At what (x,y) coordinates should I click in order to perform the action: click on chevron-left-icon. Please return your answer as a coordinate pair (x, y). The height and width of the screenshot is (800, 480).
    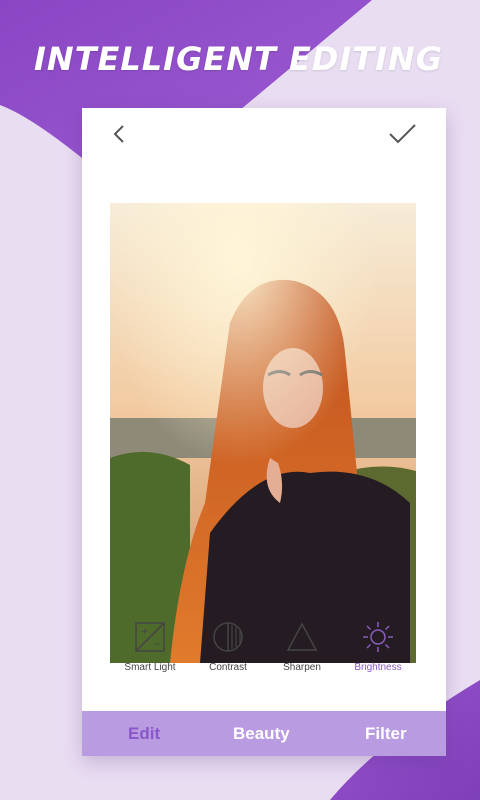
    Looking at the image, I should click on (120, 134).